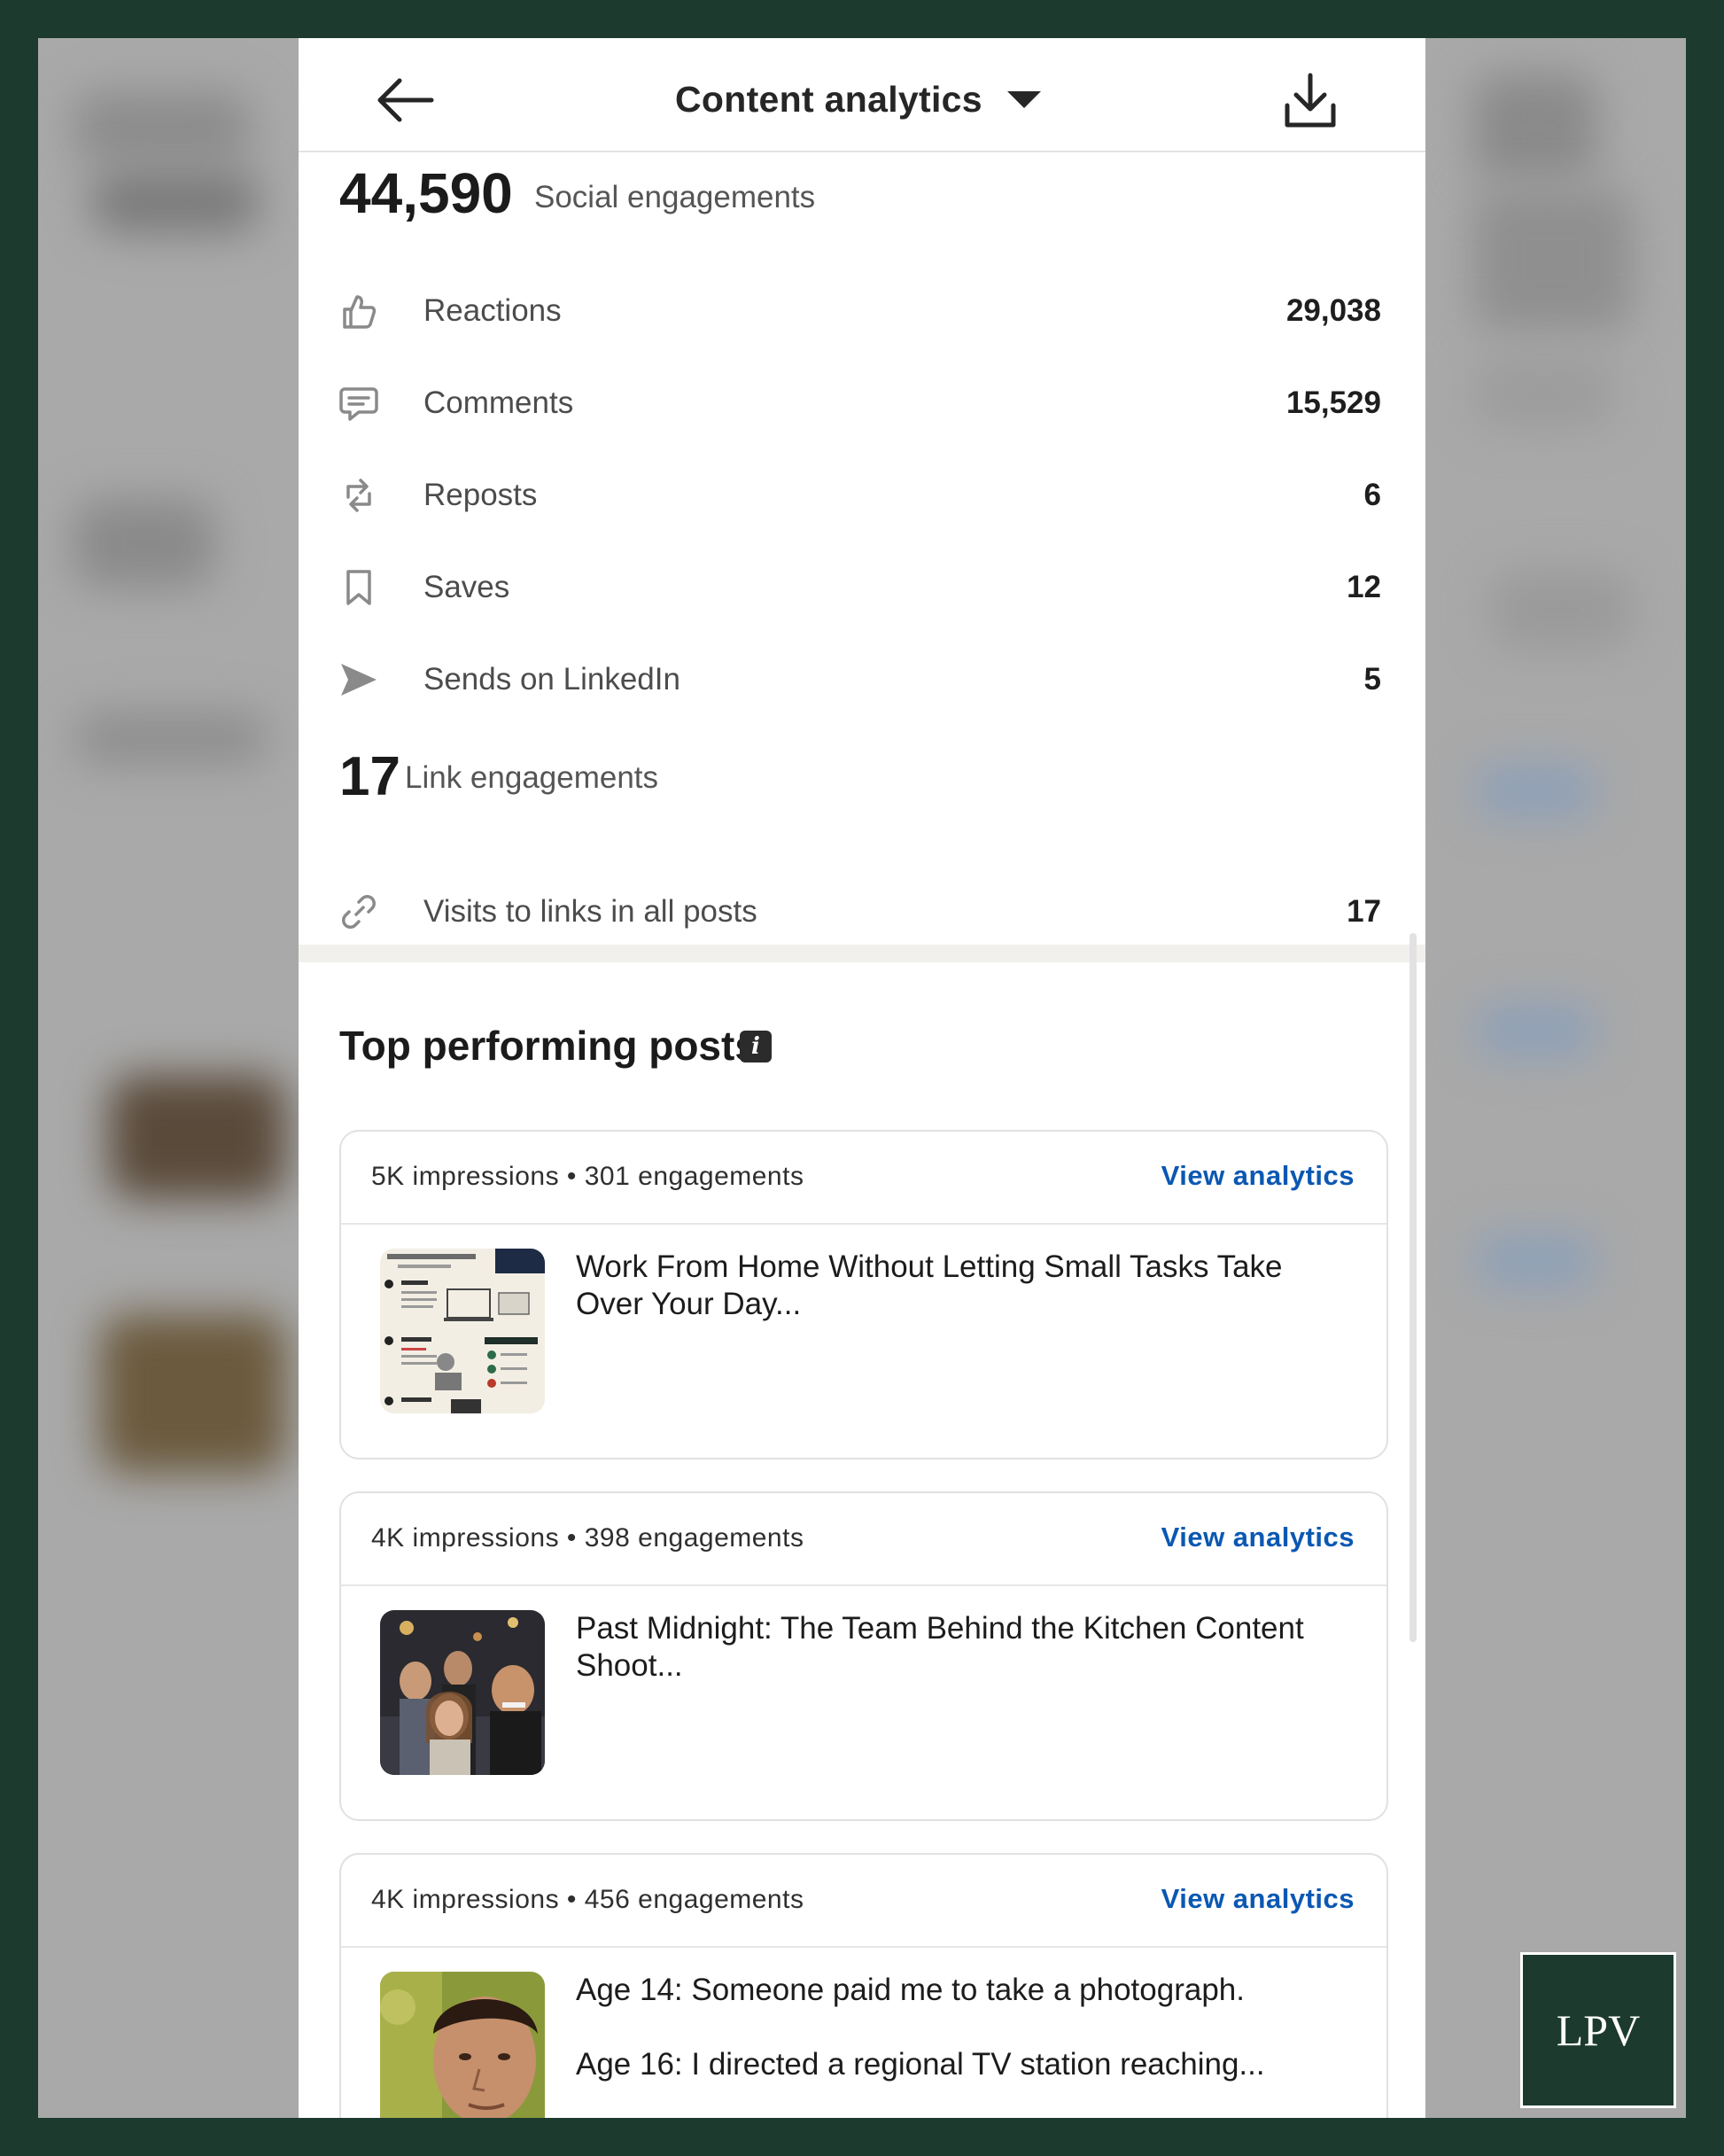  What do you see at coordinates (462, 1692) in the screenshot?
I see `group-photo-thumbnail` at bounding box center [462, 1692].